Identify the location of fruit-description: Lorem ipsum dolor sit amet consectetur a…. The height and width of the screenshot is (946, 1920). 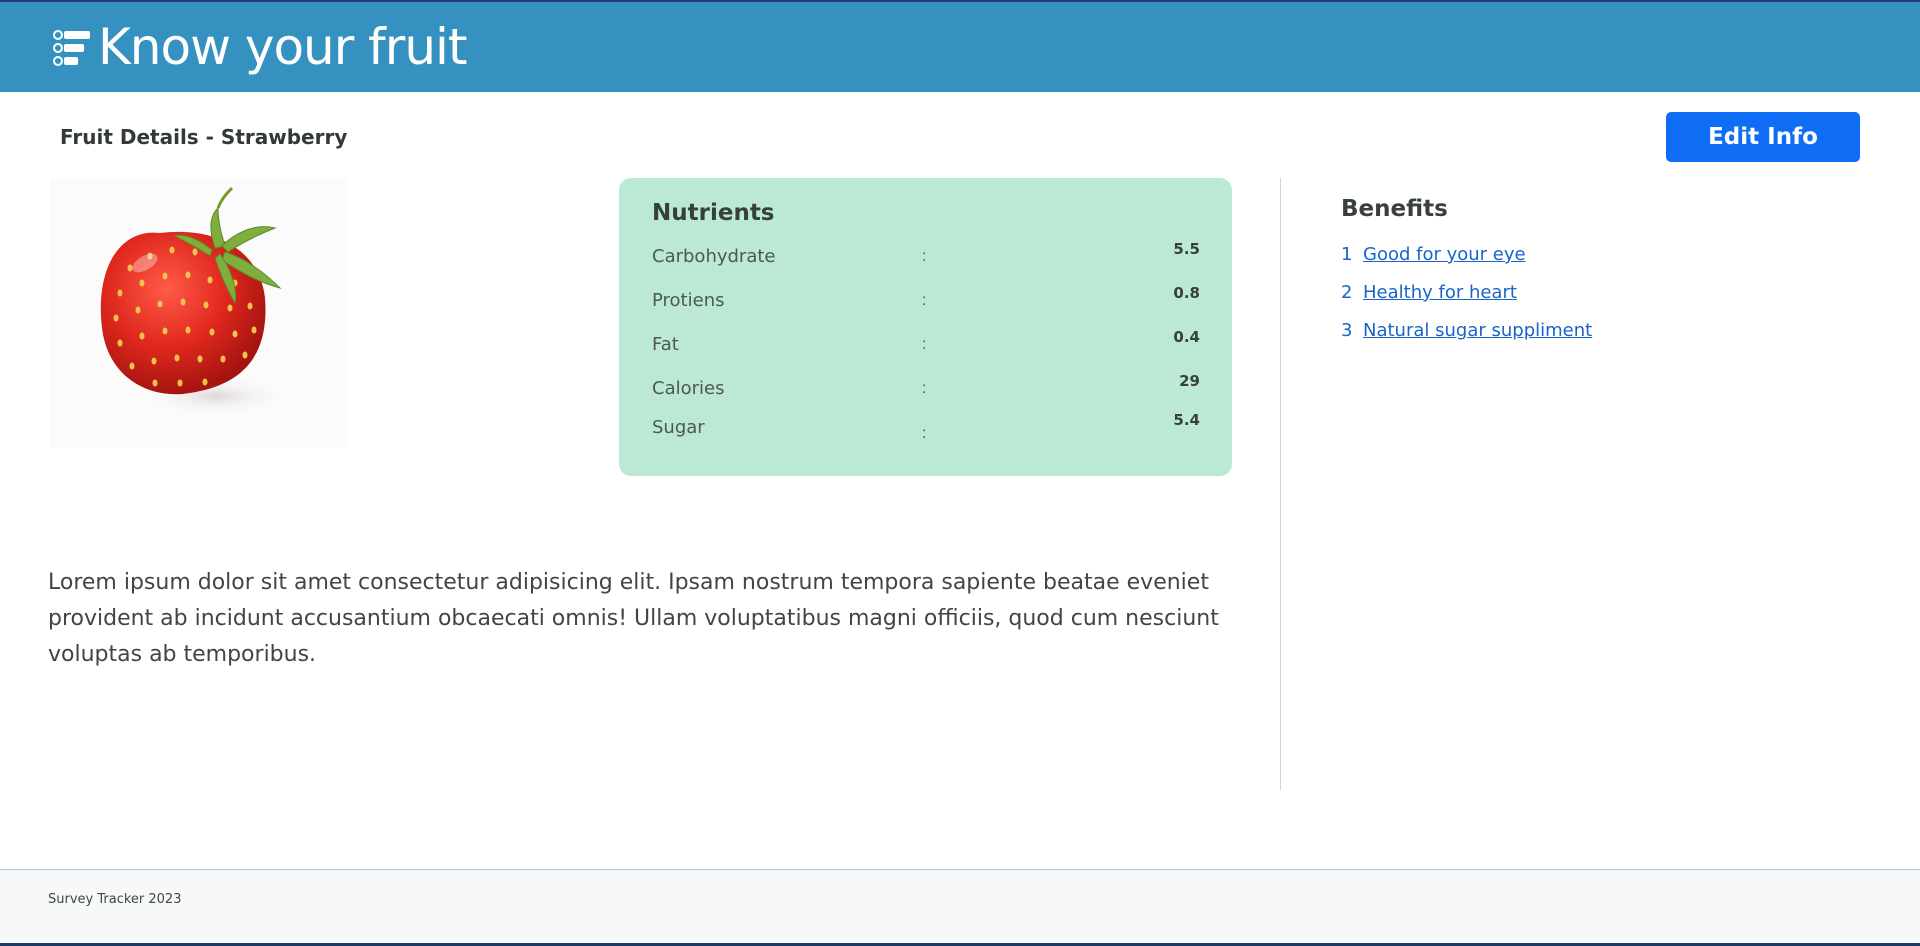
(633, 618).